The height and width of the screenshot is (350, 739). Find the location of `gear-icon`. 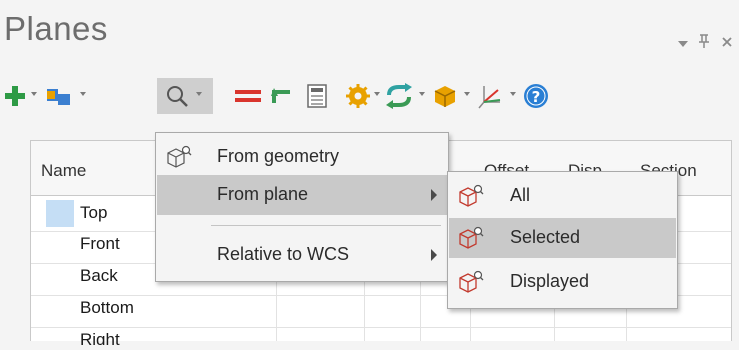

gear-icon is located at coordinates (358, 96).